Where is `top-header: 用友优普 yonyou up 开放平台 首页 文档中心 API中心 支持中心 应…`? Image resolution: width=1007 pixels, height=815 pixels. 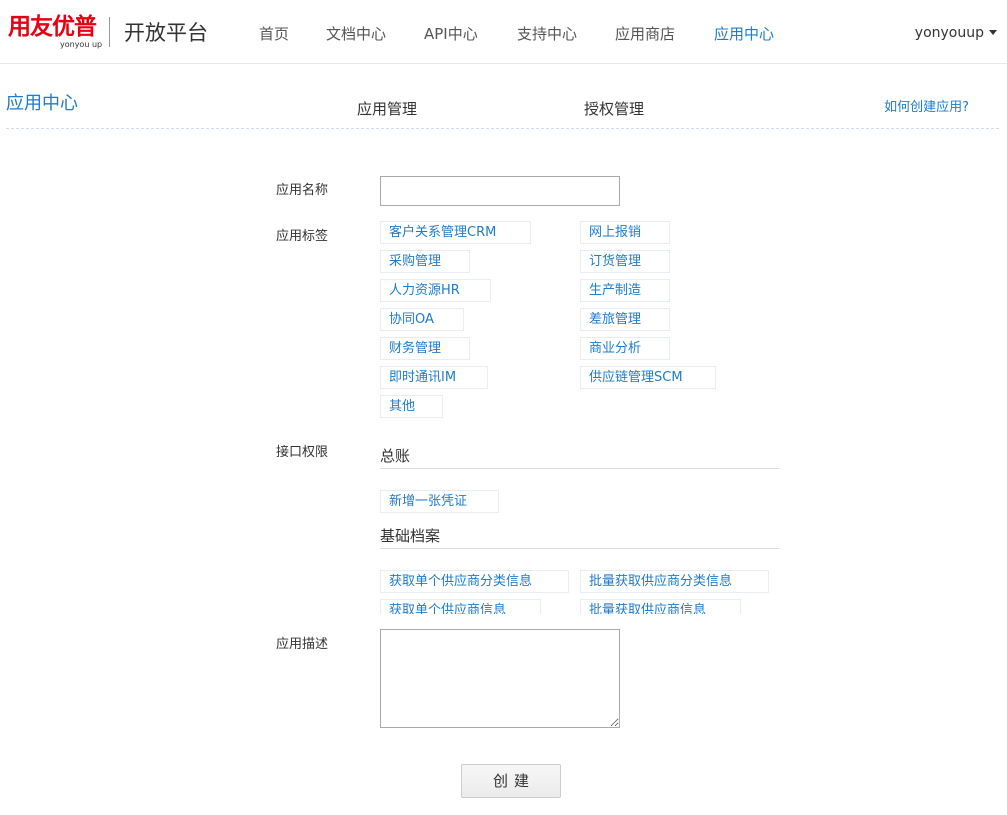
top-header: 用友优普 yonyou up 开放平台 首页 文档中心 API中心 支持中心 应… is located at coordinates (503, 32).